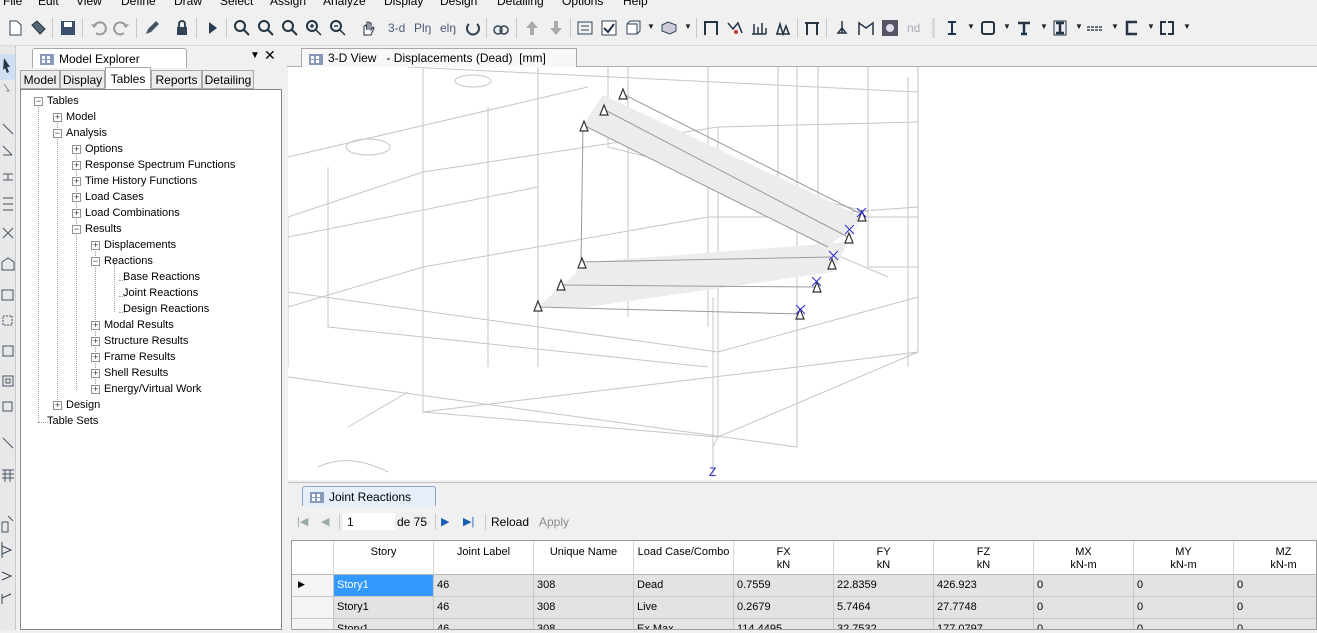 Image resolution: width=1317 pixels, height=633 pixels. Describe the element at coordinates (313, 624) in the screenshot. I see `row-header` at that location.